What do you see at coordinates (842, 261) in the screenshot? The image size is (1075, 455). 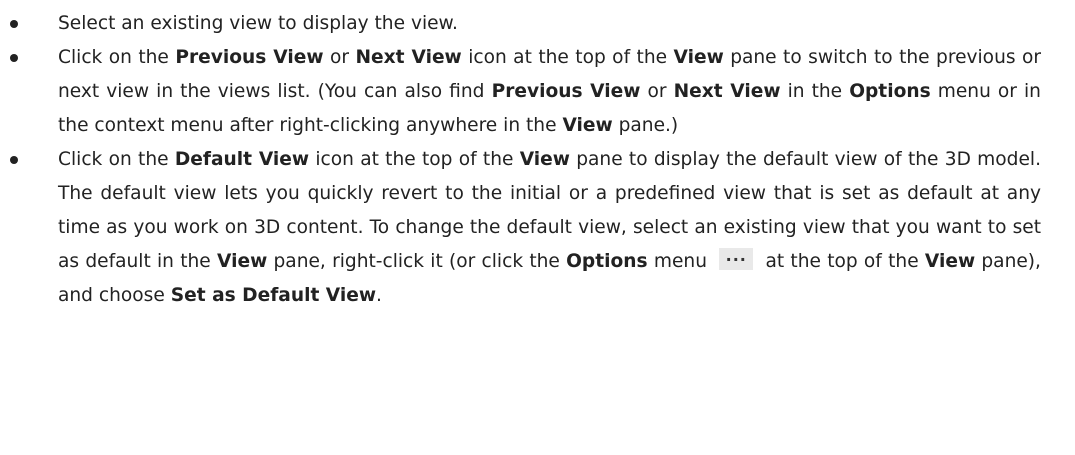 I see `text-run: at the top of the` at bounding box center [842, 261].